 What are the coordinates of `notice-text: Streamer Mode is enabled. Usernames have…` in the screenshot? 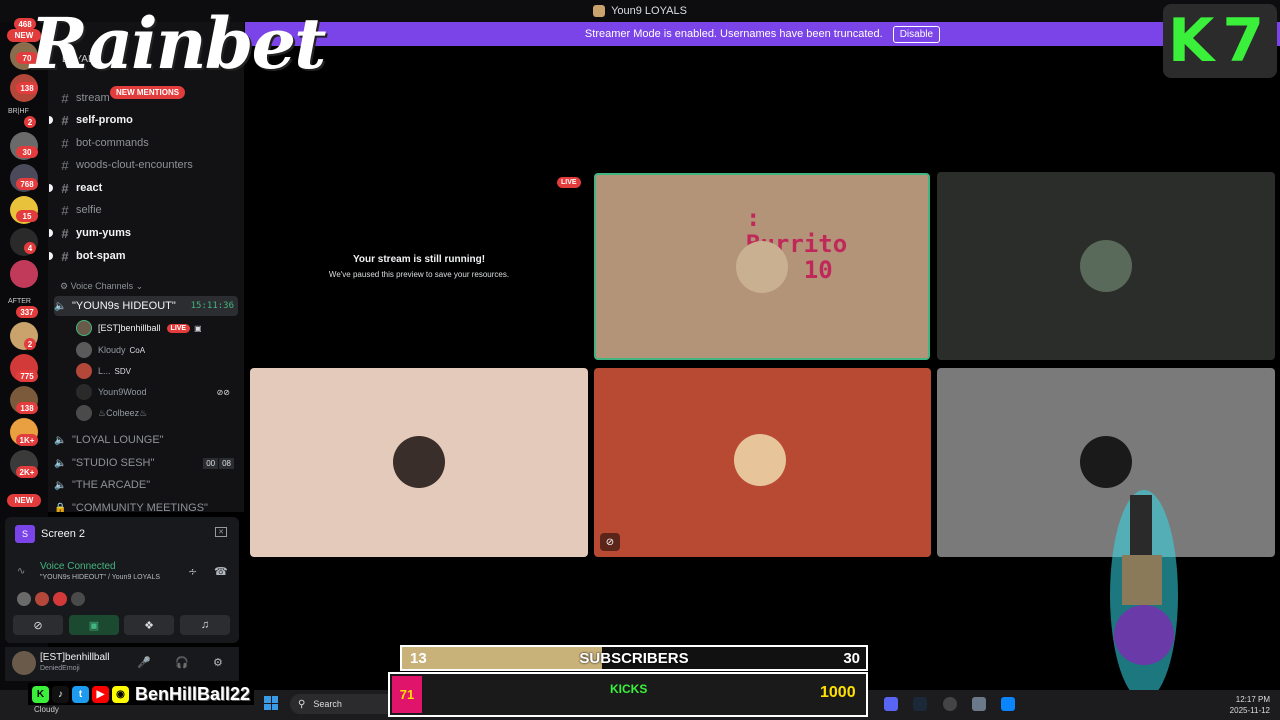 It's located at (733, 34).